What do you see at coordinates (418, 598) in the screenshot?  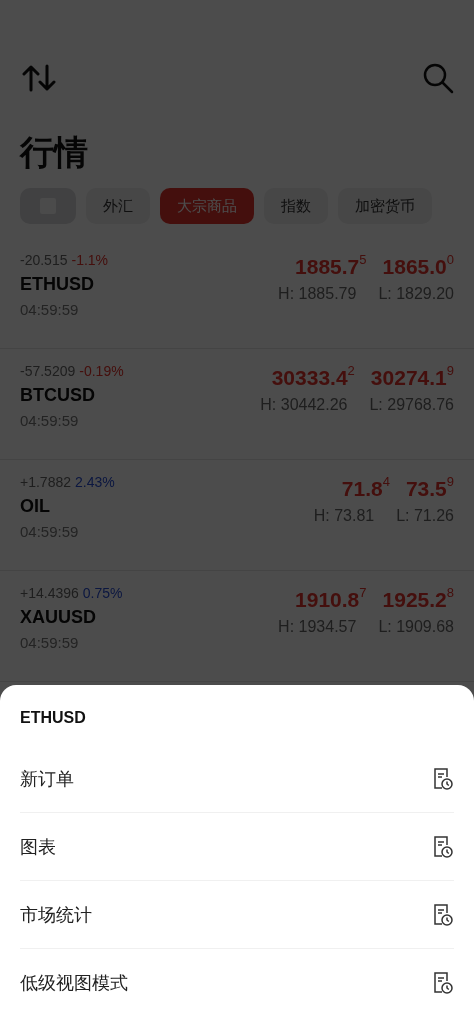 I see `ask-price: 1925.2$^{8}$` at bounding box center [418, 598].